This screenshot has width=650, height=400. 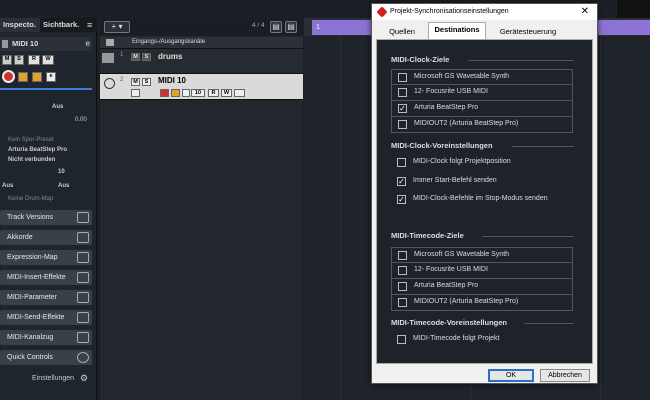 What do you see at coordinates (7, 186) in the screenshot?
I see `bank-select: Aus` at bounding box center [7, 186].